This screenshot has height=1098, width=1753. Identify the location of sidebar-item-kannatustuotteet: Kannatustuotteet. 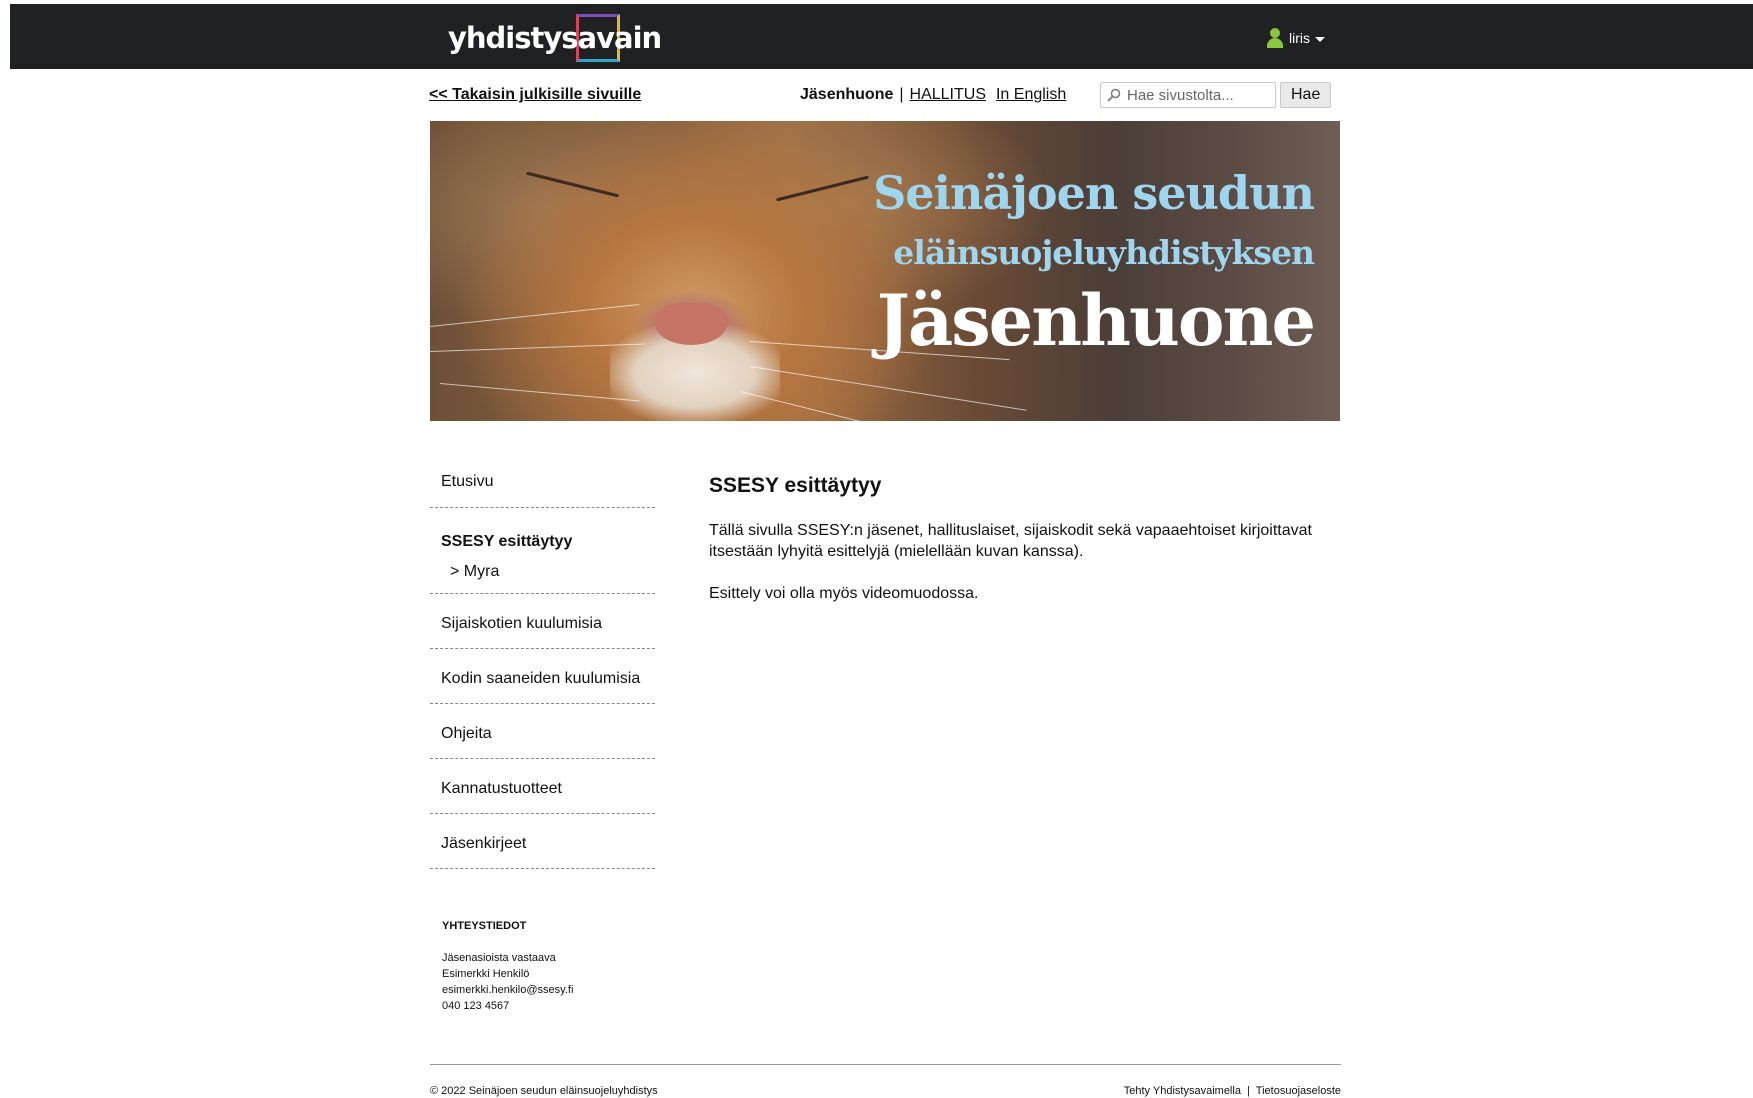
(542, 786).